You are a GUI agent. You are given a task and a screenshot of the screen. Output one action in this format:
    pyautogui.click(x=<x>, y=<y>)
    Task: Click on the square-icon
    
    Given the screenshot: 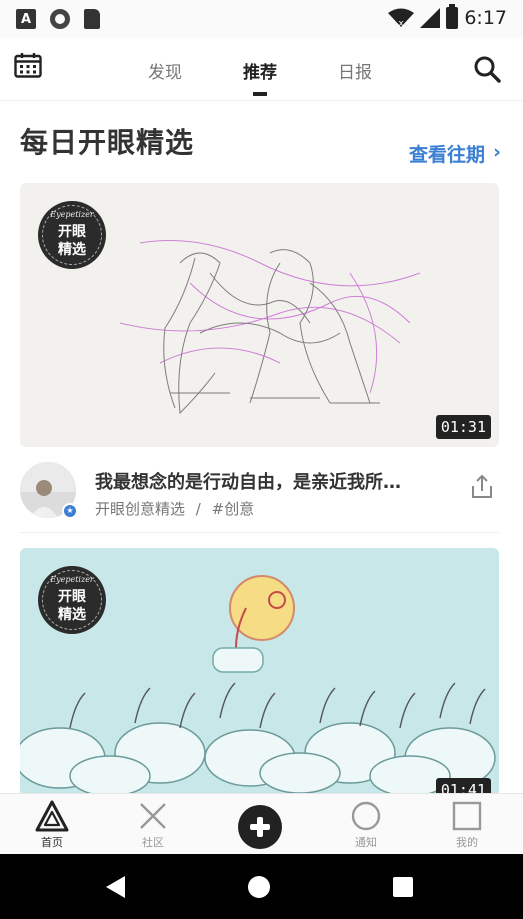 What is the action you would take?
    pyautogui.click(x=467, y=814)
    